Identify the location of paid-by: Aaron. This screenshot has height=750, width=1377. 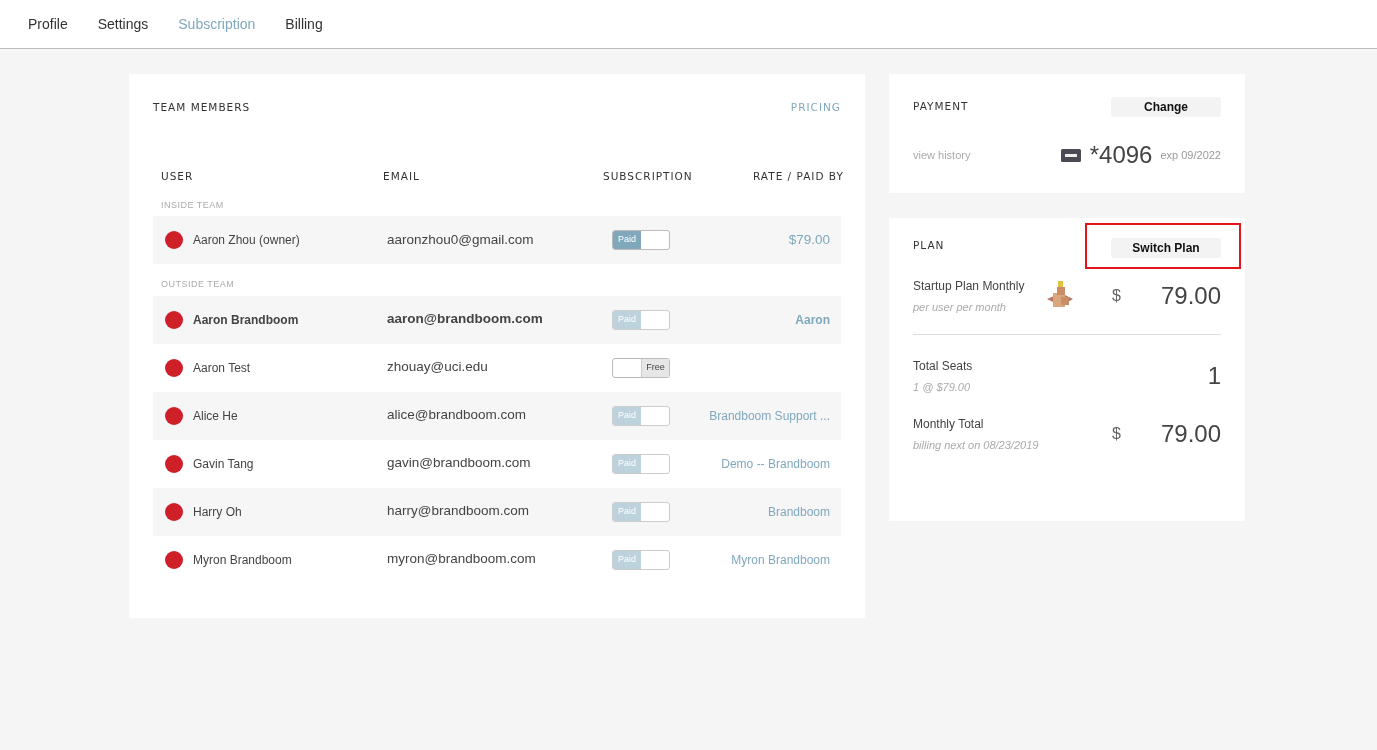
(812, 320).